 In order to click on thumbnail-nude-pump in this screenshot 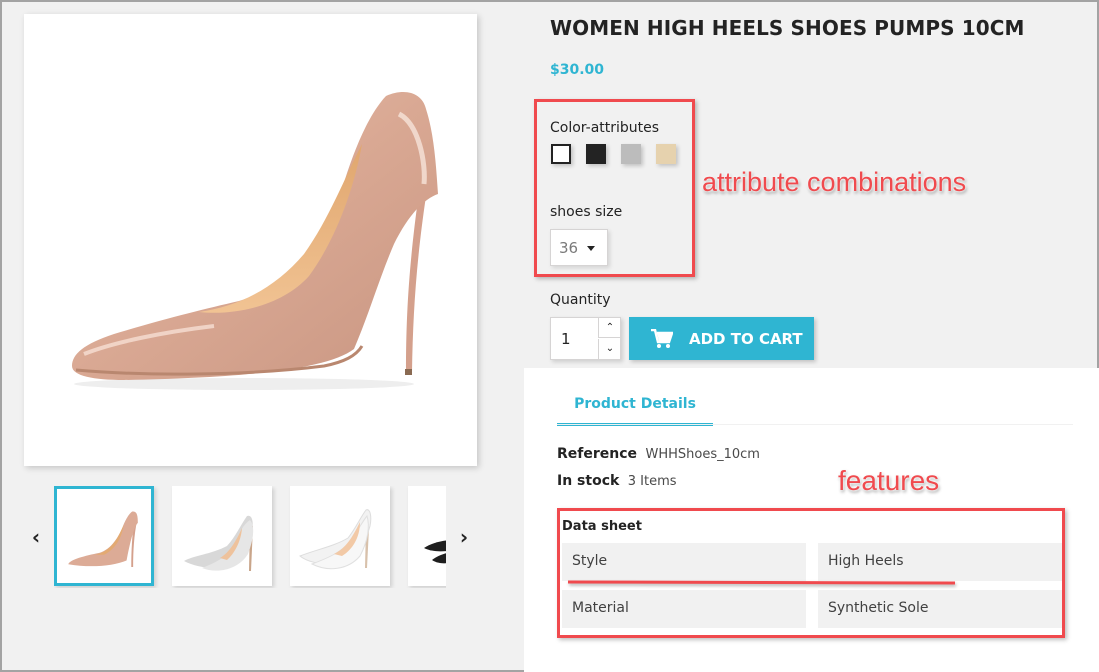, I will do `click(104, 536)`.